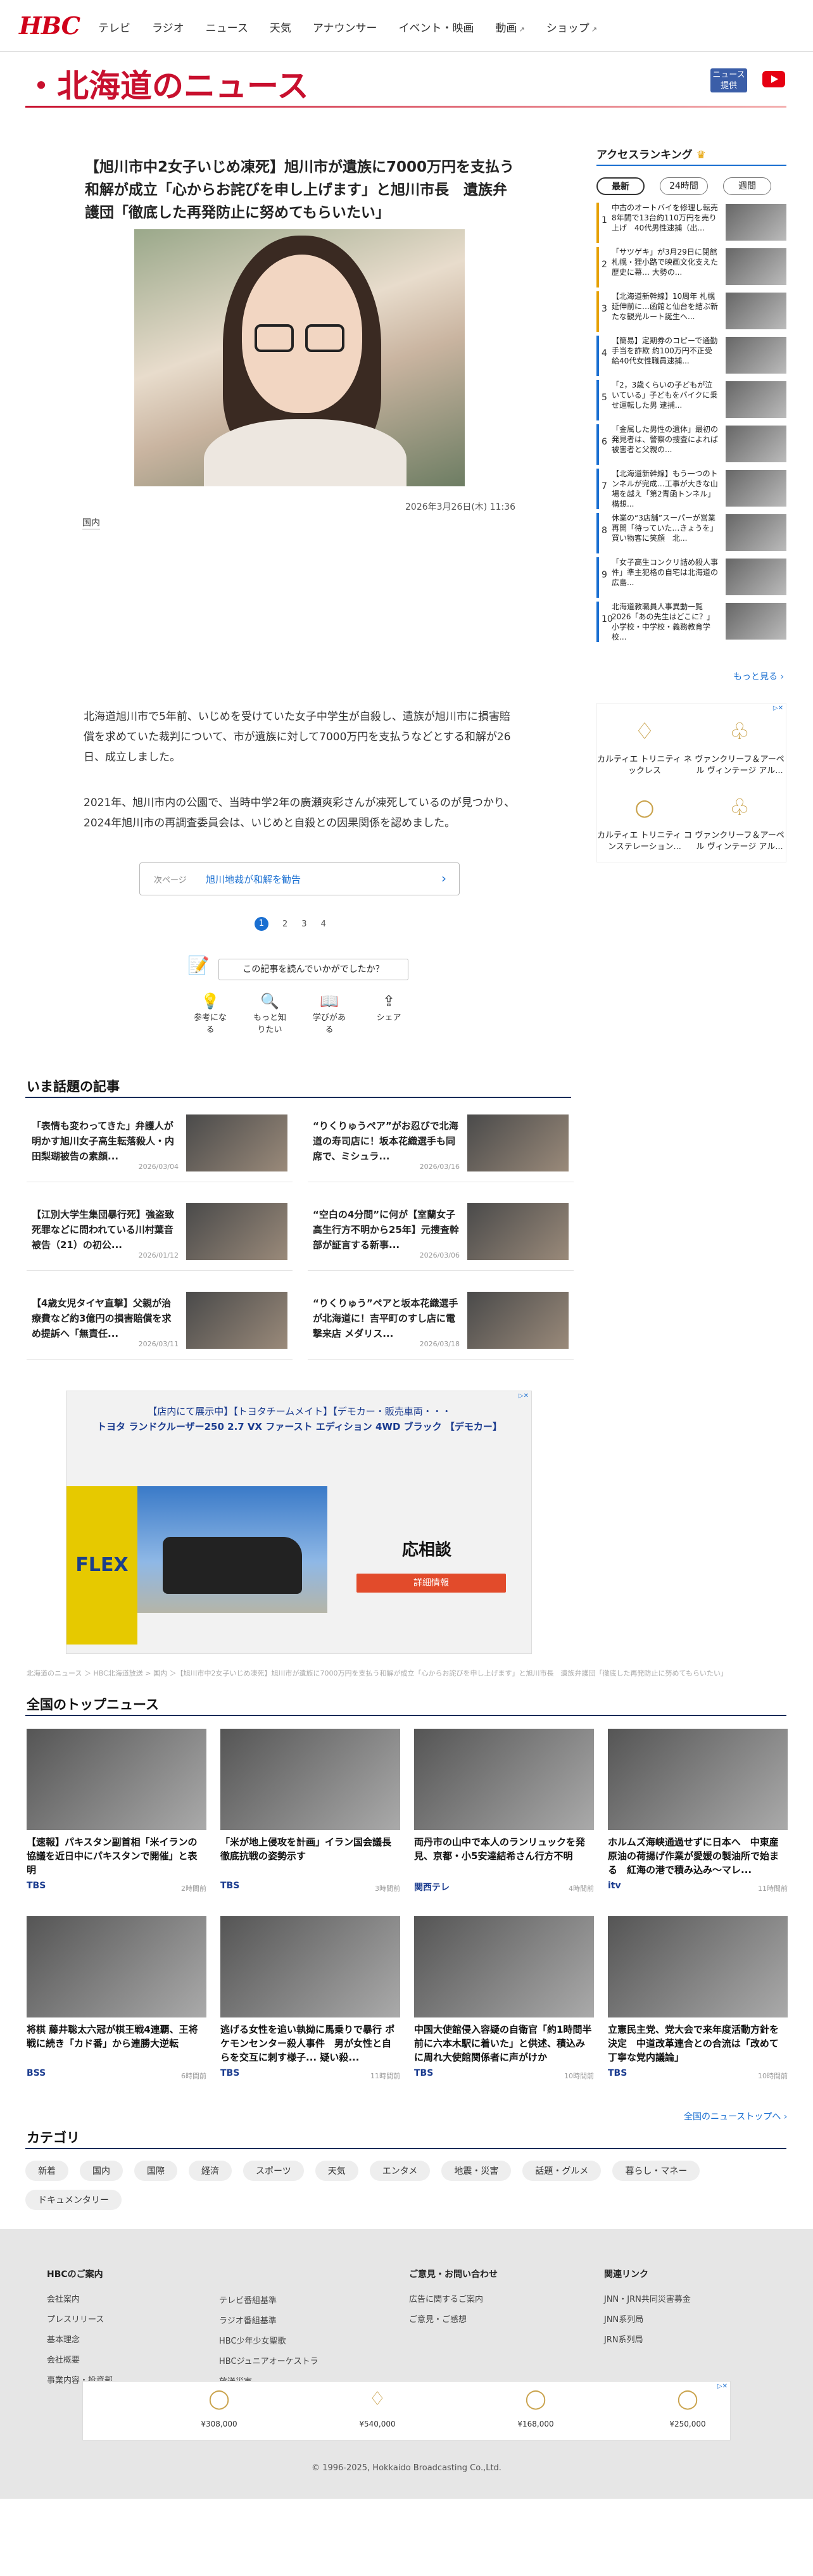  Describe the element at coordinates (303, 924) in the screenshot. I see `page-3: 3` at that location.